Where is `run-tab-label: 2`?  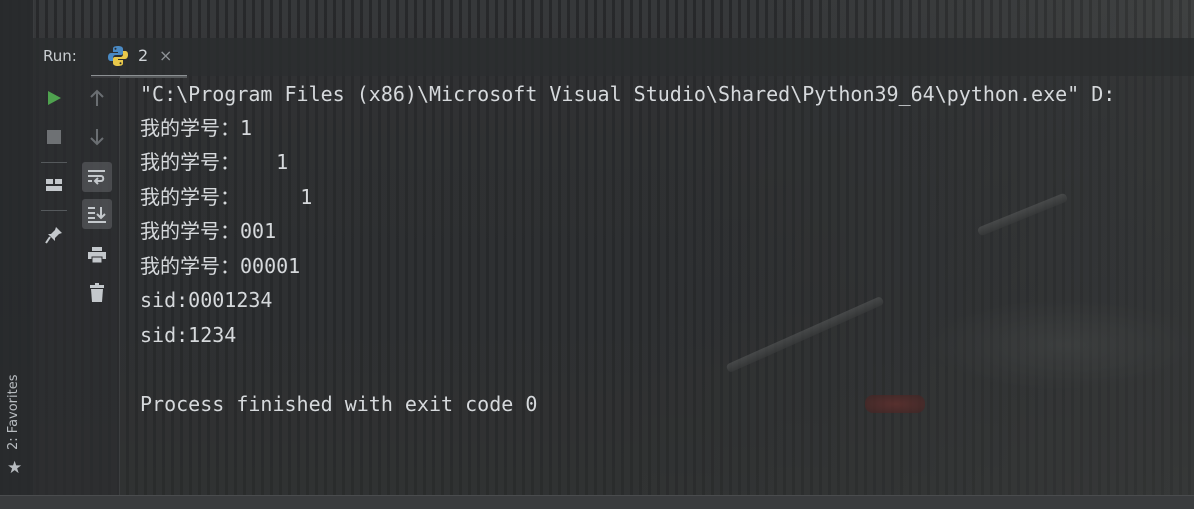
run-tab-label: 2 is located at coordinates (143, 55).